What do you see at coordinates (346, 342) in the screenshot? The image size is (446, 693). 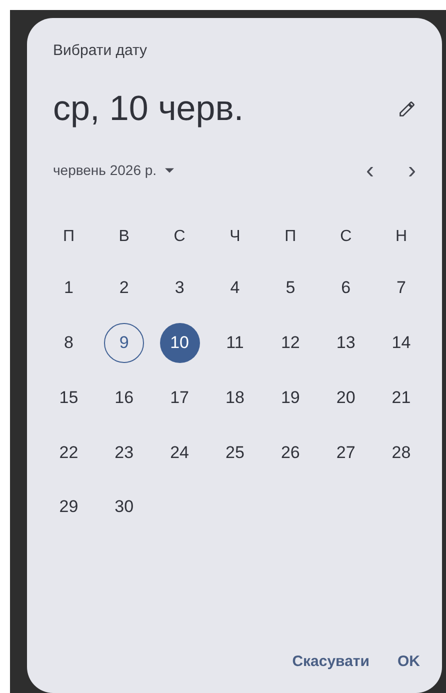 I see `day-cell: 13` at bounding box center [346, 342].